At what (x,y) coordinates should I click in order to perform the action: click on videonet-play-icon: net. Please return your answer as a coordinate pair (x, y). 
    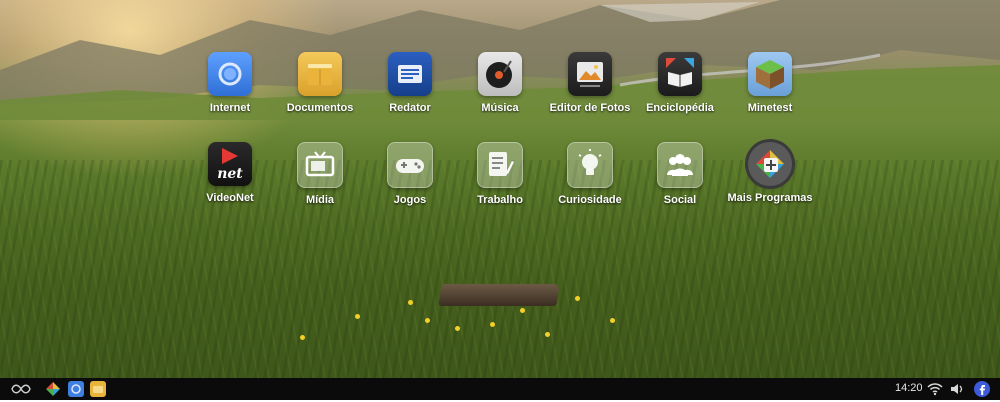
    Looking at the image, I should click on (230, 164).